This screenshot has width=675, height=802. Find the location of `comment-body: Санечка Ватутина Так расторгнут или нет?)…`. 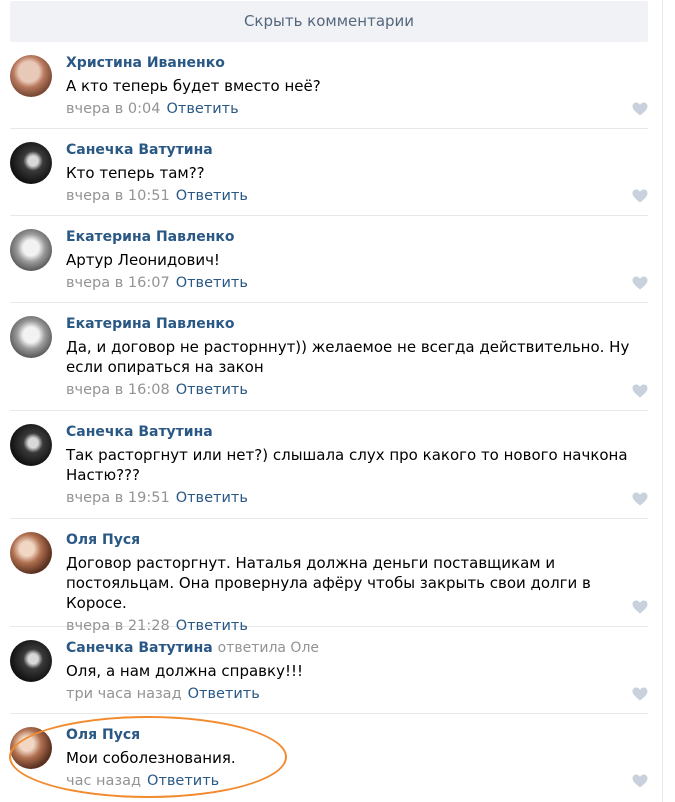

comment-body: Санечка Ватутина Так расторгнут или нет?)… is located at coordinates (357, 465).